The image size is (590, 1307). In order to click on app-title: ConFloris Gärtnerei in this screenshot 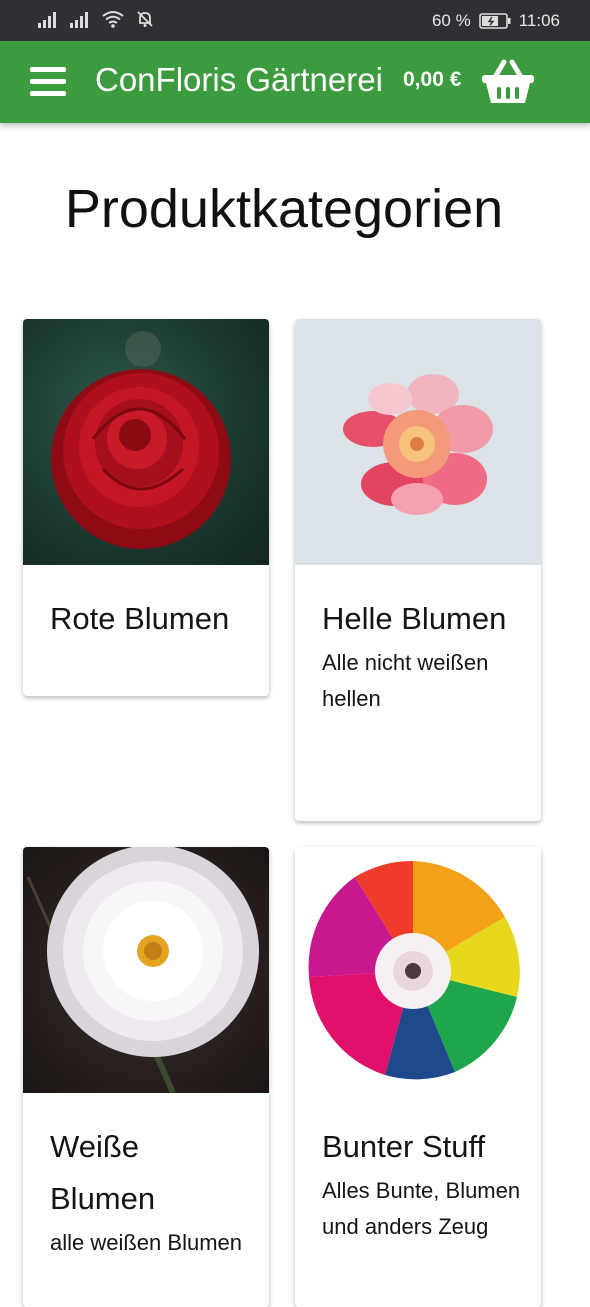, I will do `click(239, 79)`.